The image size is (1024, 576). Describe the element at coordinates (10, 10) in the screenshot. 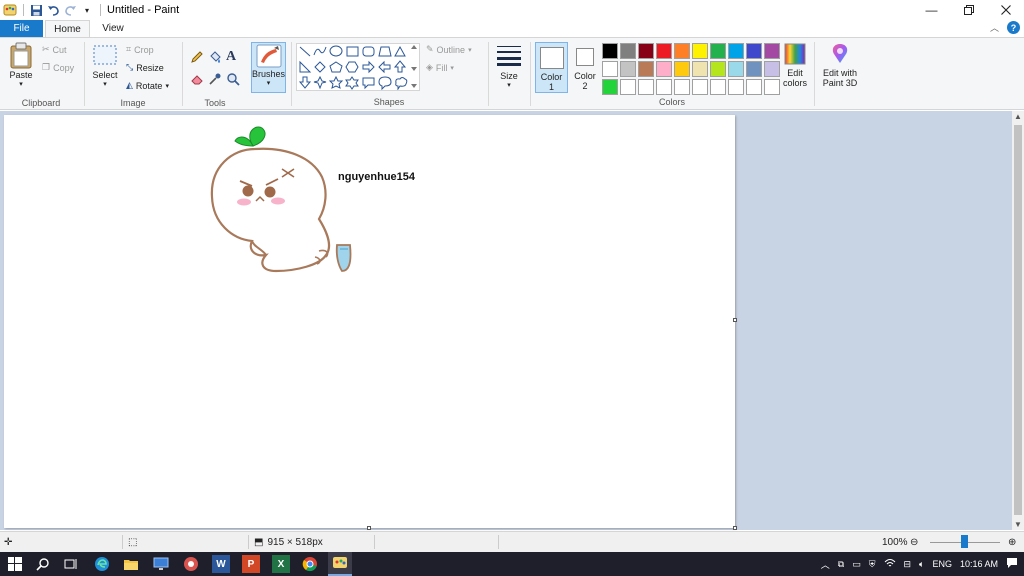

I see `paint-app-icon` at that location.